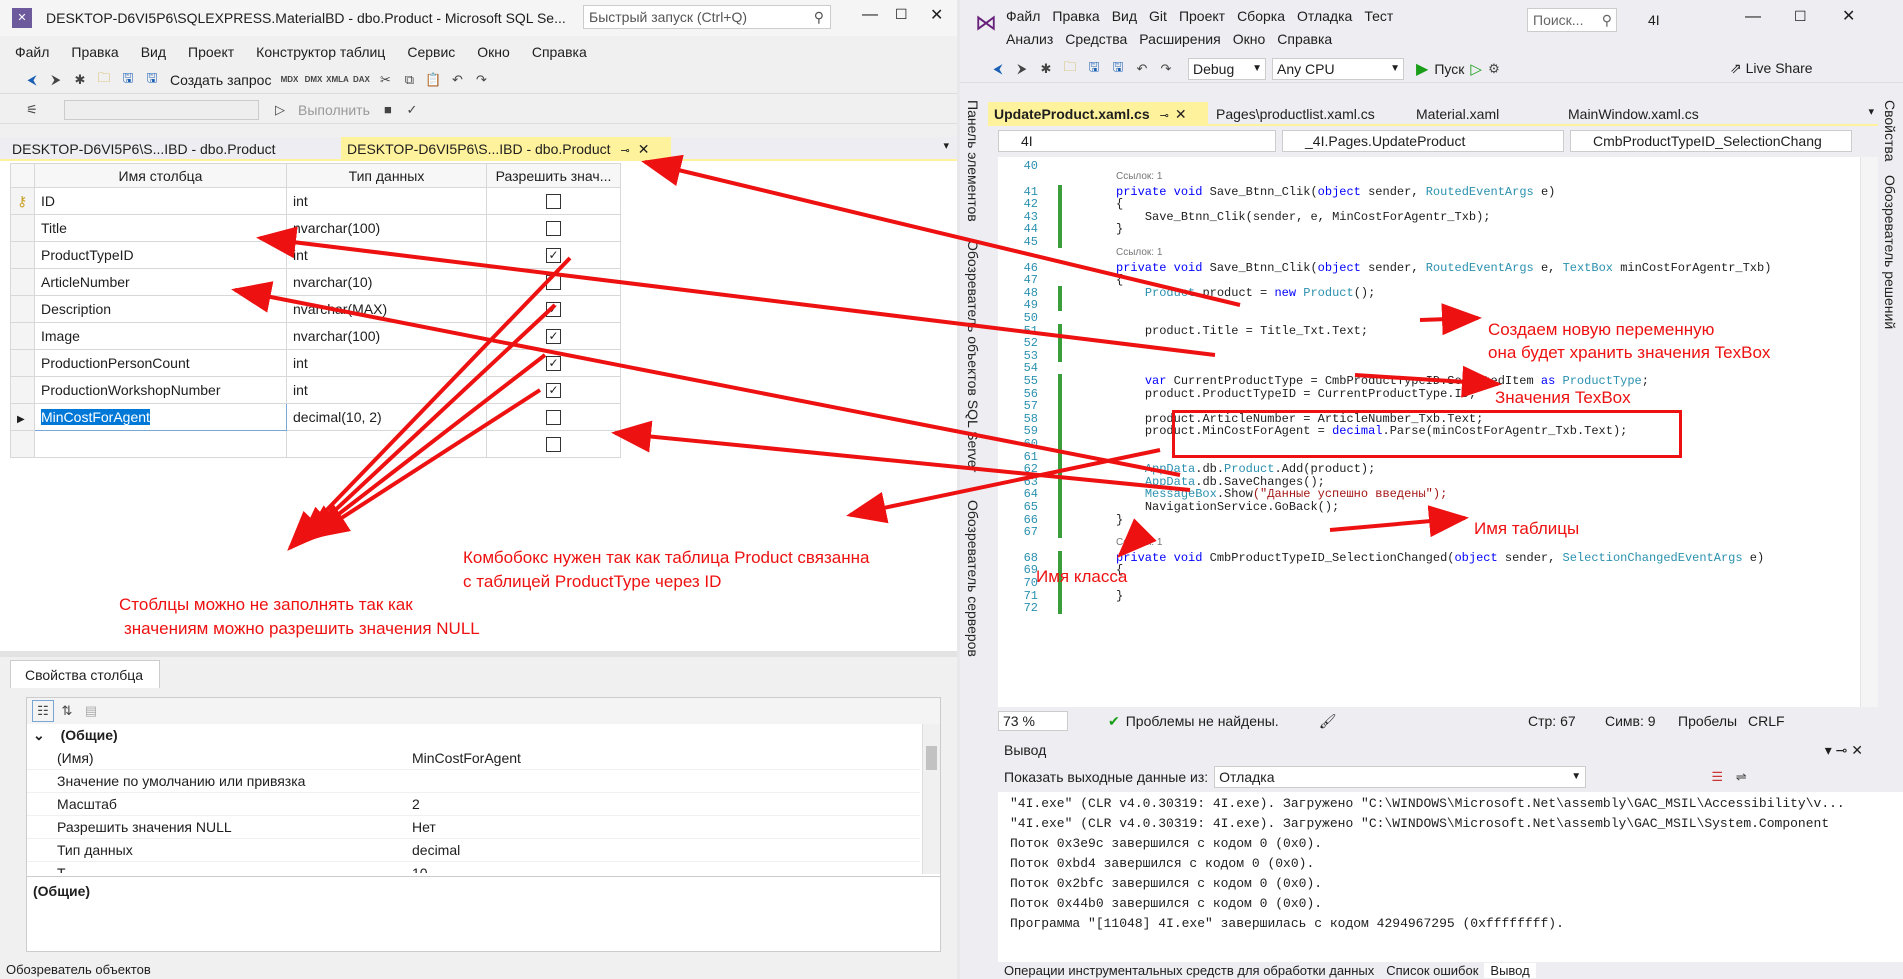  I want to click on panel-options-icon: ▾ ⊸ ✕, so click(1844, 750).